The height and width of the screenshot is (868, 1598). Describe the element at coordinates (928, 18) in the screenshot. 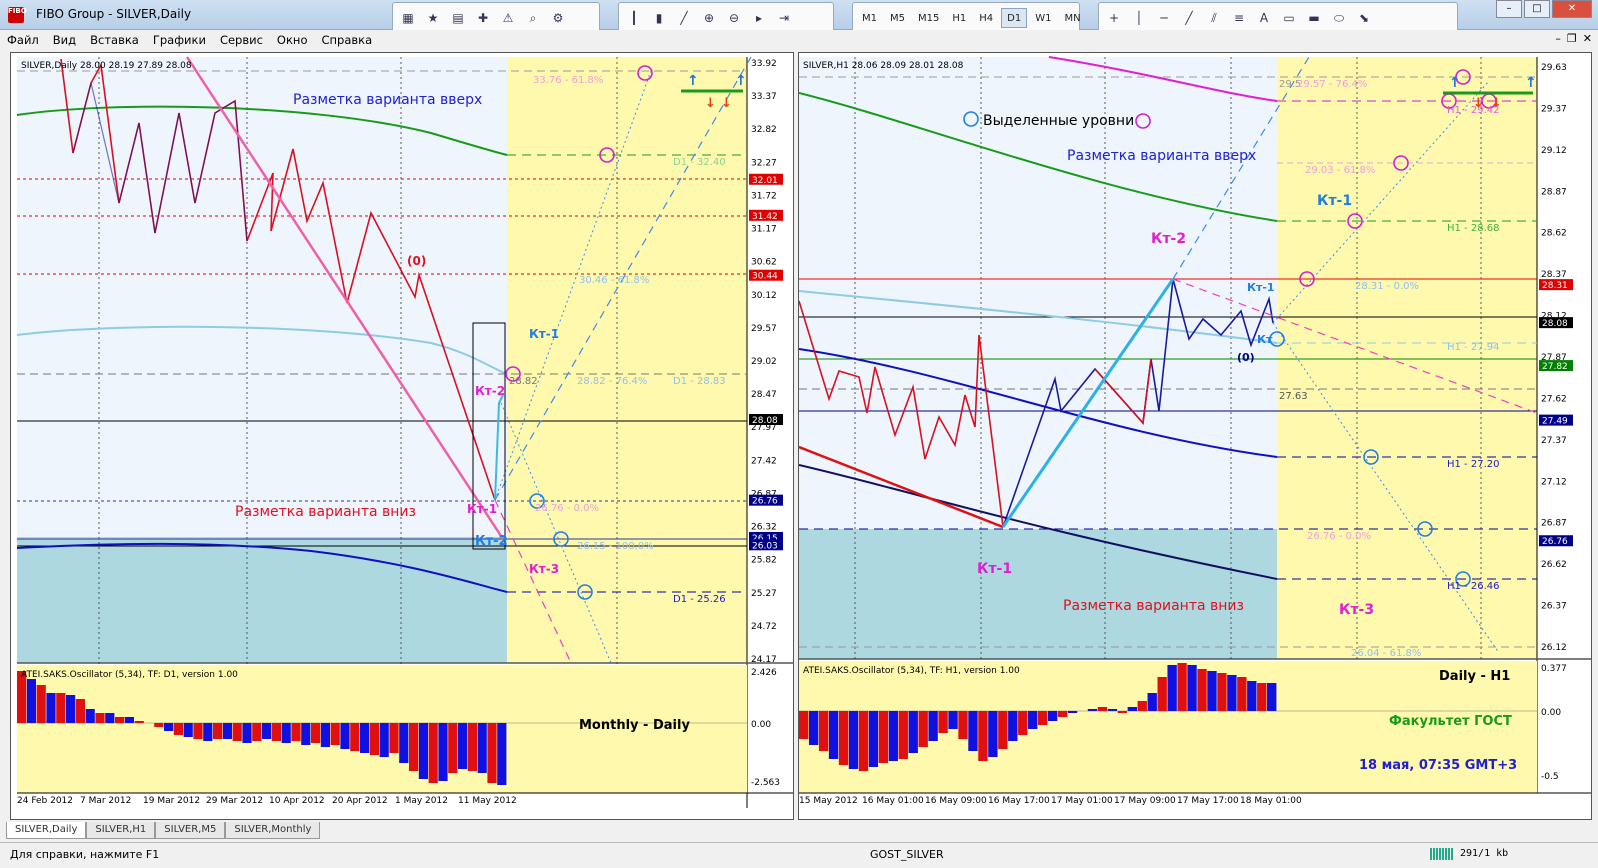

I see `tf-m15-button: M15` at that location.